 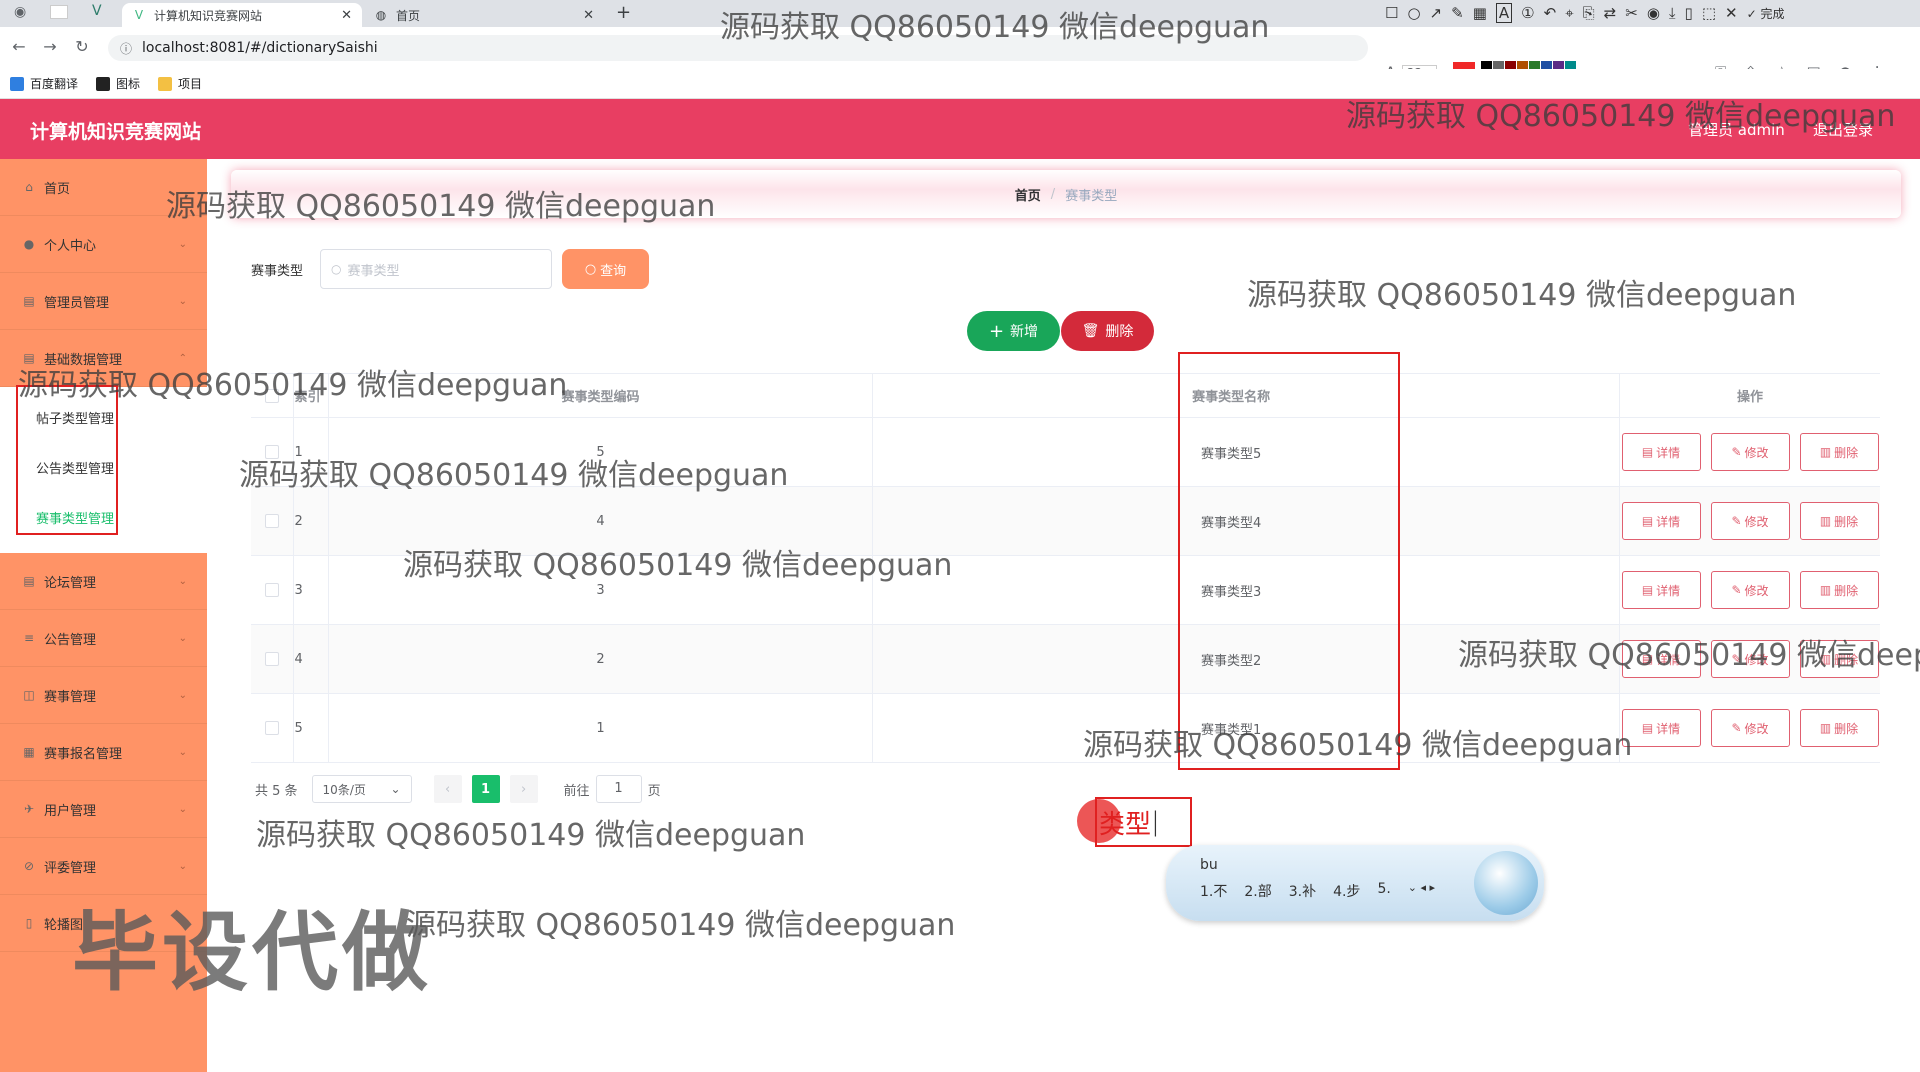 I want to click on new-tab-icon: +, so click(x=623, y=12).